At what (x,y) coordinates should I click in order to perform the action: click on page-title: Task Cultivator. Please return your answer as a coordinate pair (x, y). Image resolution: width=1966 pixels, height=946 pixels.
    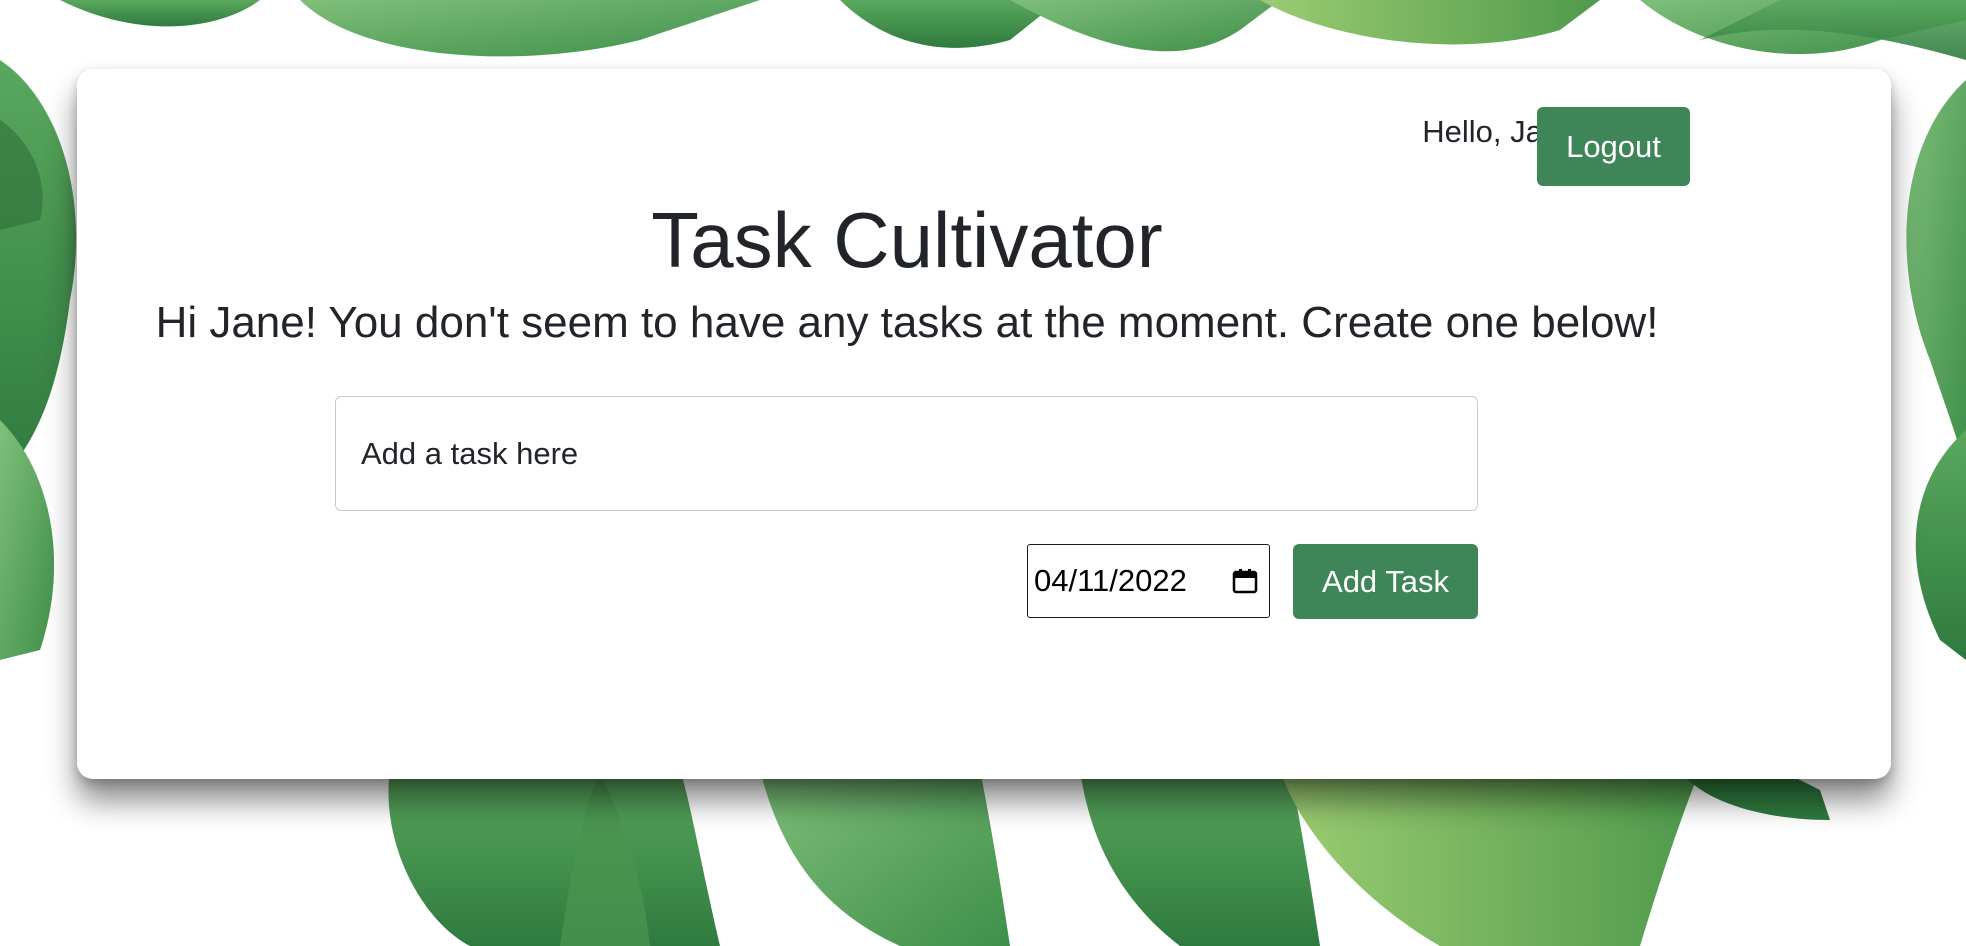
    Looking at the image, I should click on (907, 240).